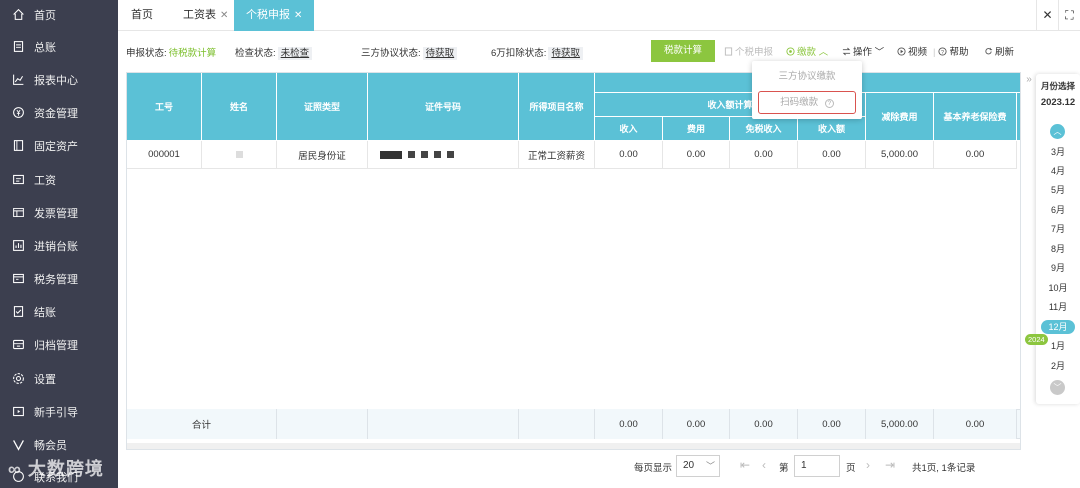 This screenshot has width=1080, height=488. What do you see at coordinates (950, 51) in the screenshot?
I see `help-button: |? 帮助` at bounding box center [950, 51].